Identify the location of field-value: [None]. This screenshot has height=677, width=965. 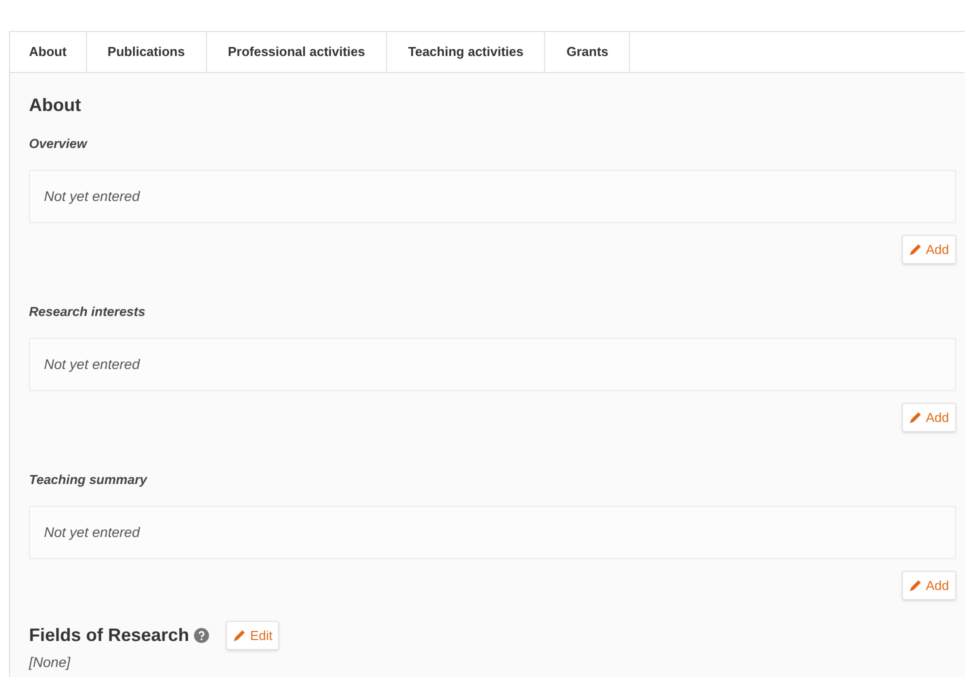
(50, 662).